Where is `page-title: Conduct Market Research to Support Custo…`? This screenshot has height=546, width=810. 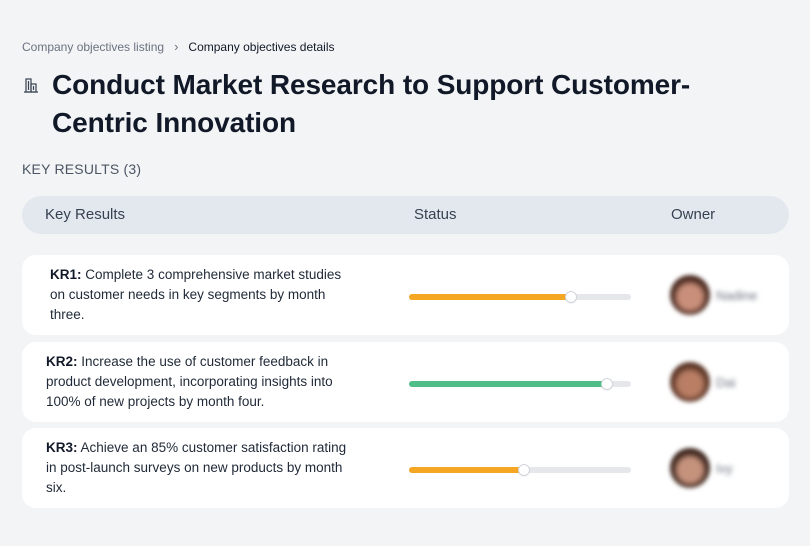
page-title: Conduct Market Research to Support Custo… is located at coordinates (371, 103).